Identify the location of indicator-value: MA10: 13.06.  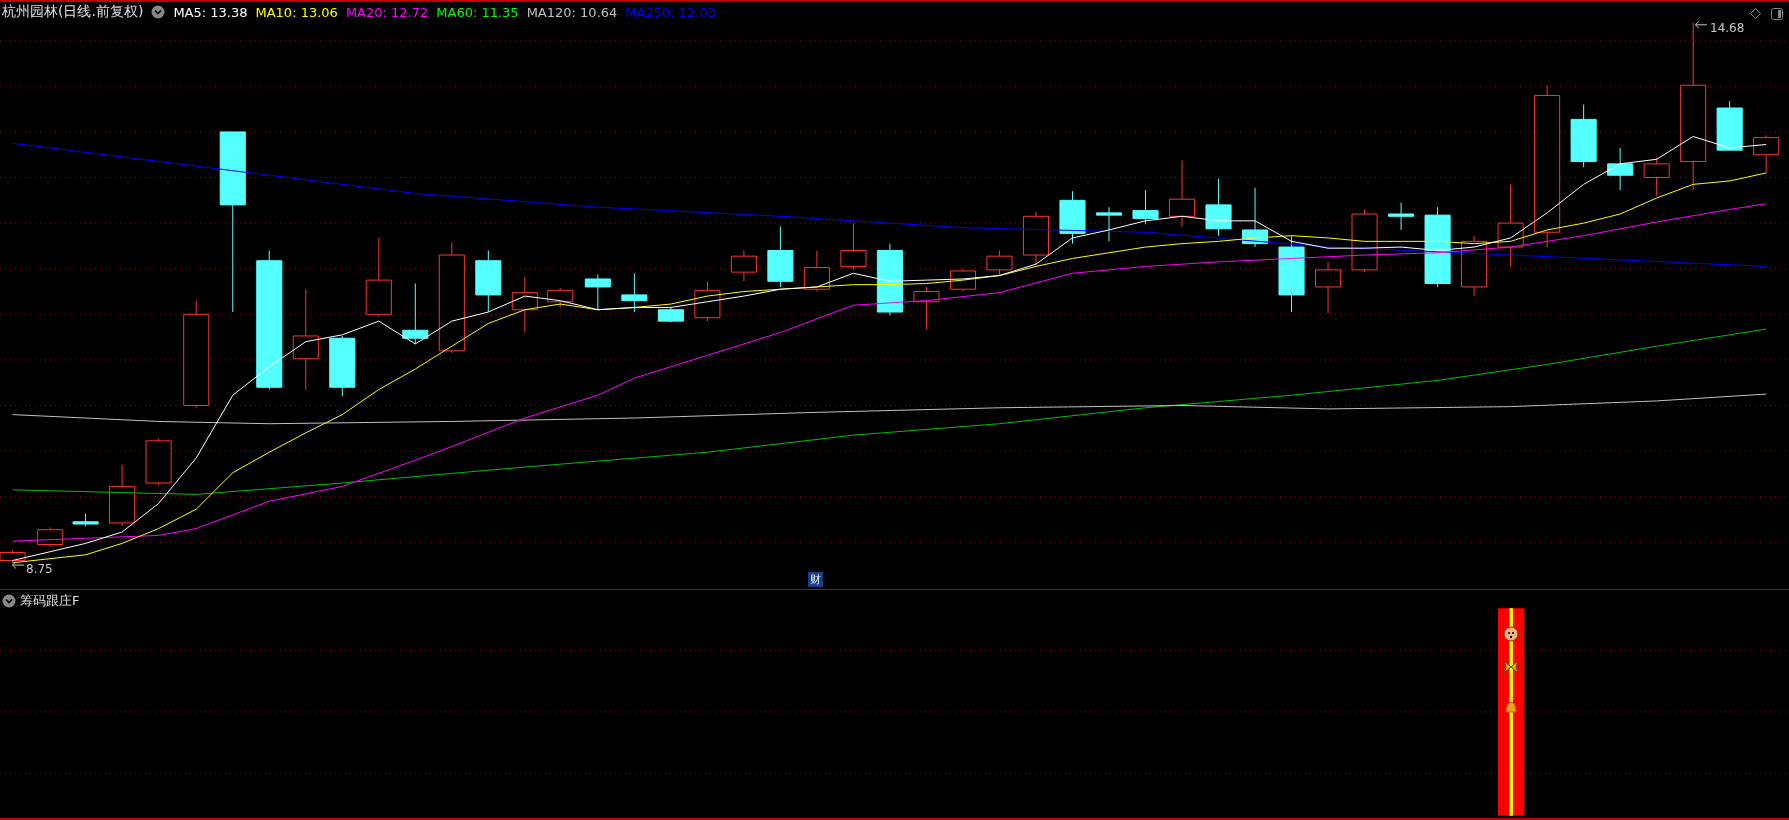
(296, 12).